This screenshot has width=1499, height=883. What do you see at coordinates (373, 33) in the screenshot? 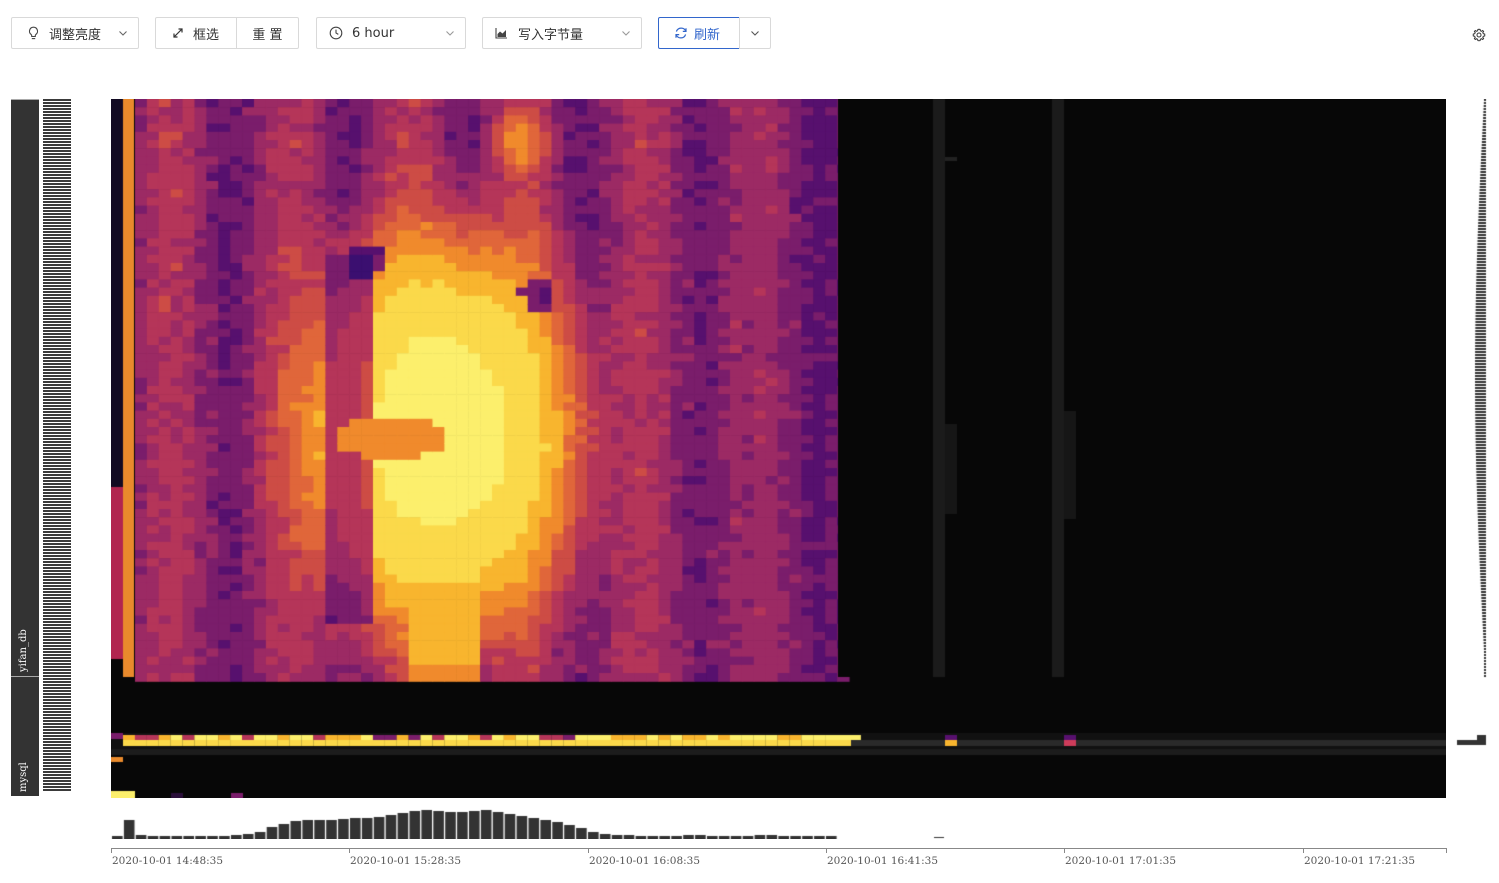
I see `time-range-value: 6 hour` at bounding box center [373, 33].